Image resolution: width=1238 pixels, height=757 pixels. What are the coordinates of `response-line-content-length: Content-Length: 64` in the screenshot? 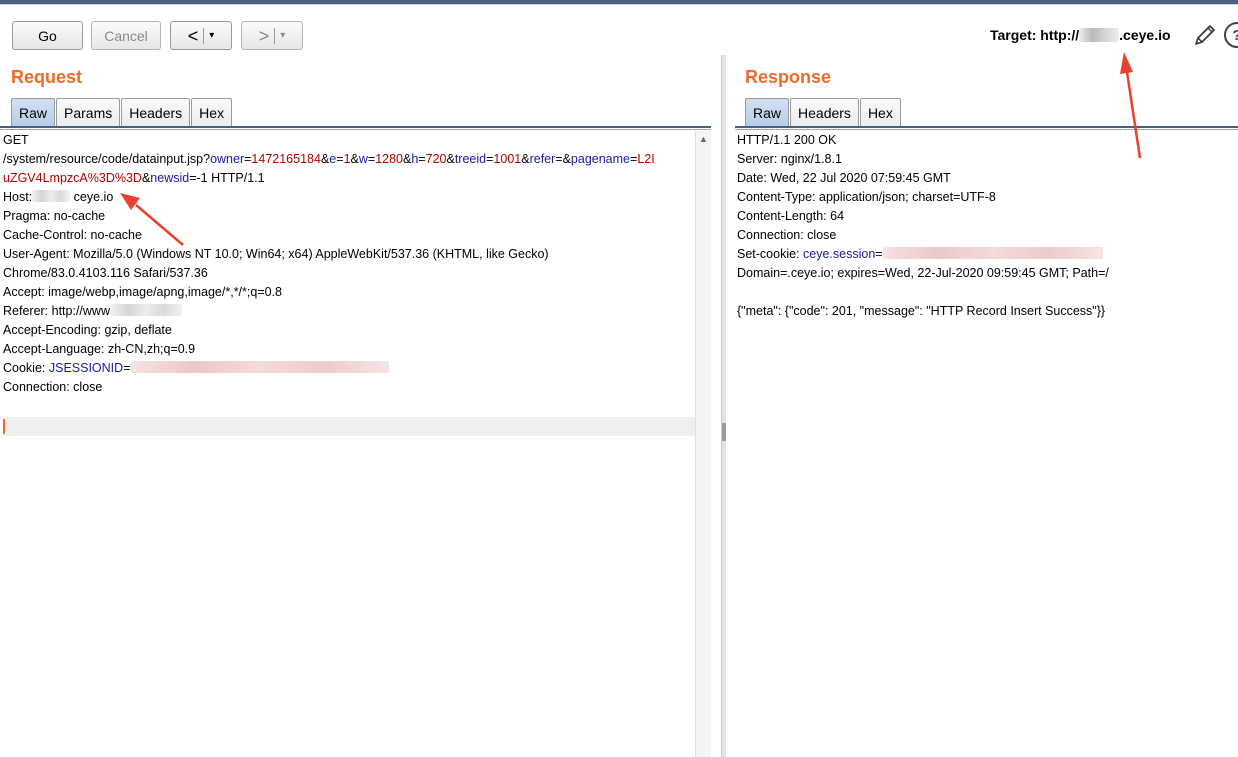 It's located at (791, 216).